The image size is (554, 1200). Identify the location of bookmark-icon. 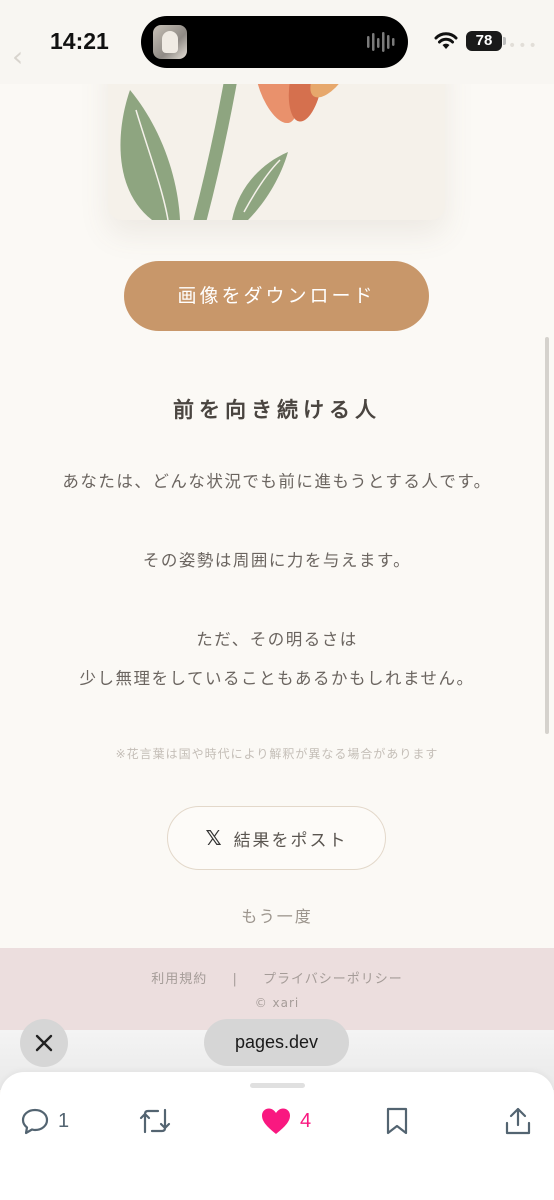
(397, 1121).